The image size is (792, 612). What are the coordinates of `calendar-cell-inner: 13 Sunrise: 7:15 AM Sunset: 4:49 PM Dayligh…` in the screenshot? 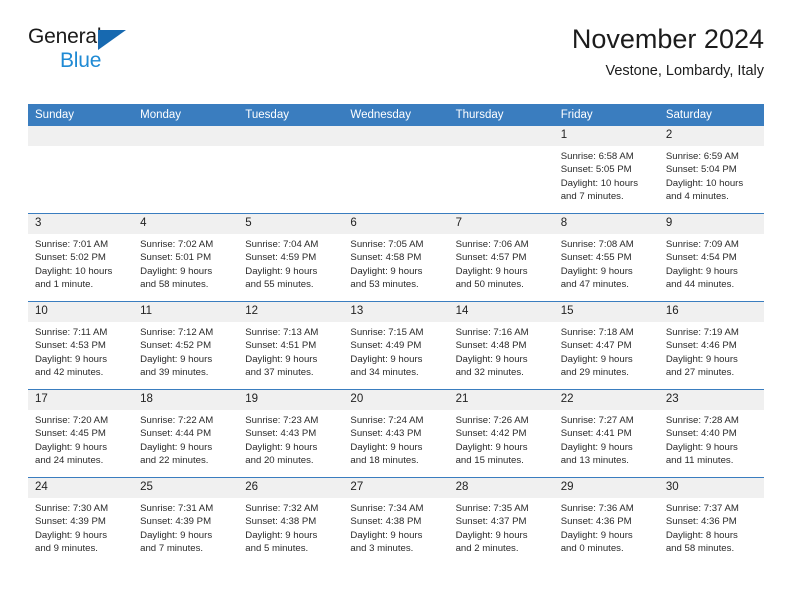 It's located at (396, 345).